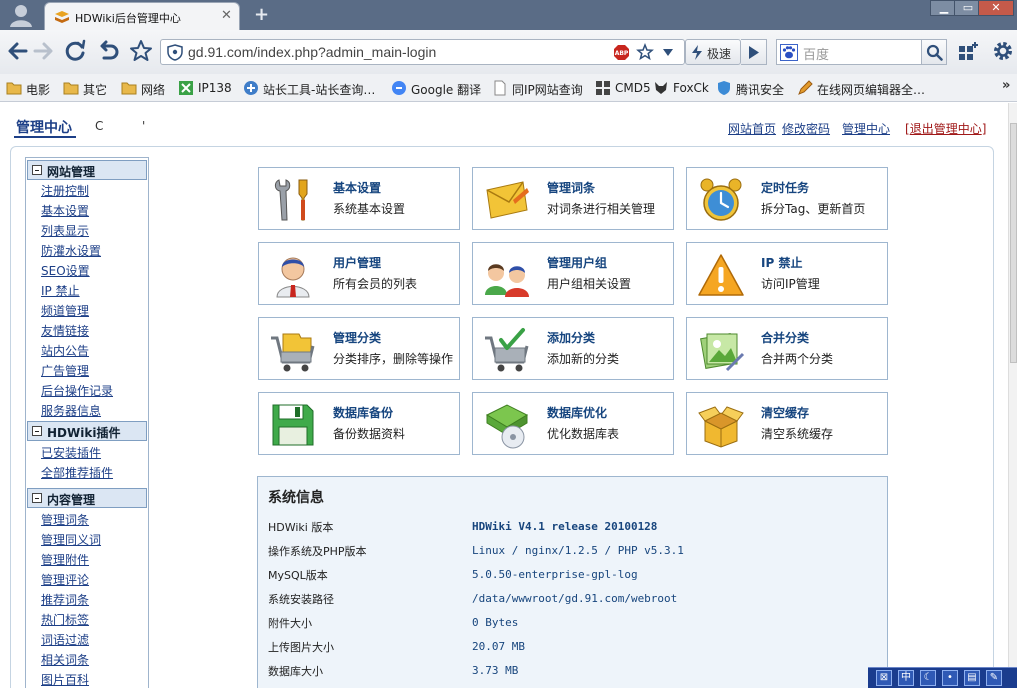 The width and height of the screenshot is (1017, 688). Describe the element at coordinates (65, 270) in the screenshot. I see `sidebar-item-seo: SEO设置` at that location.